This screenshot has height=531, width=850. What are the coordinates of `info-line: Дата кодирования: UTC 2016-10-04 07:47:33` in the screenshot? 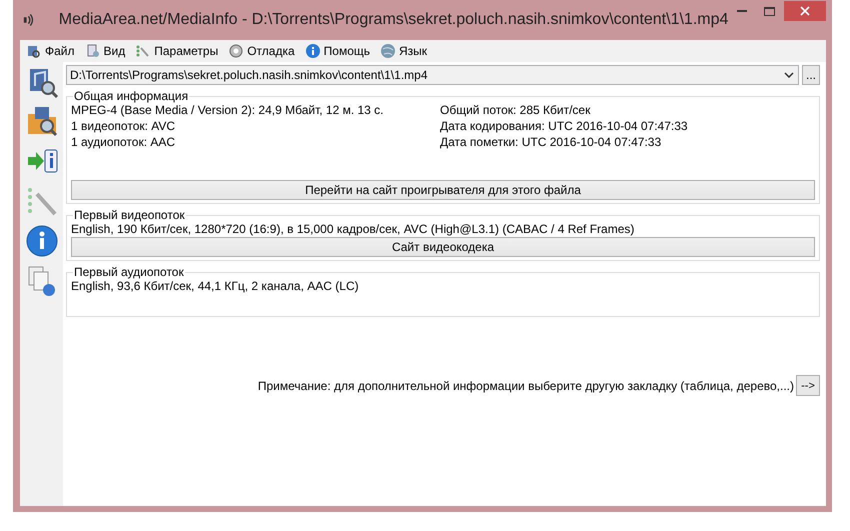 It's located at (564, 126).